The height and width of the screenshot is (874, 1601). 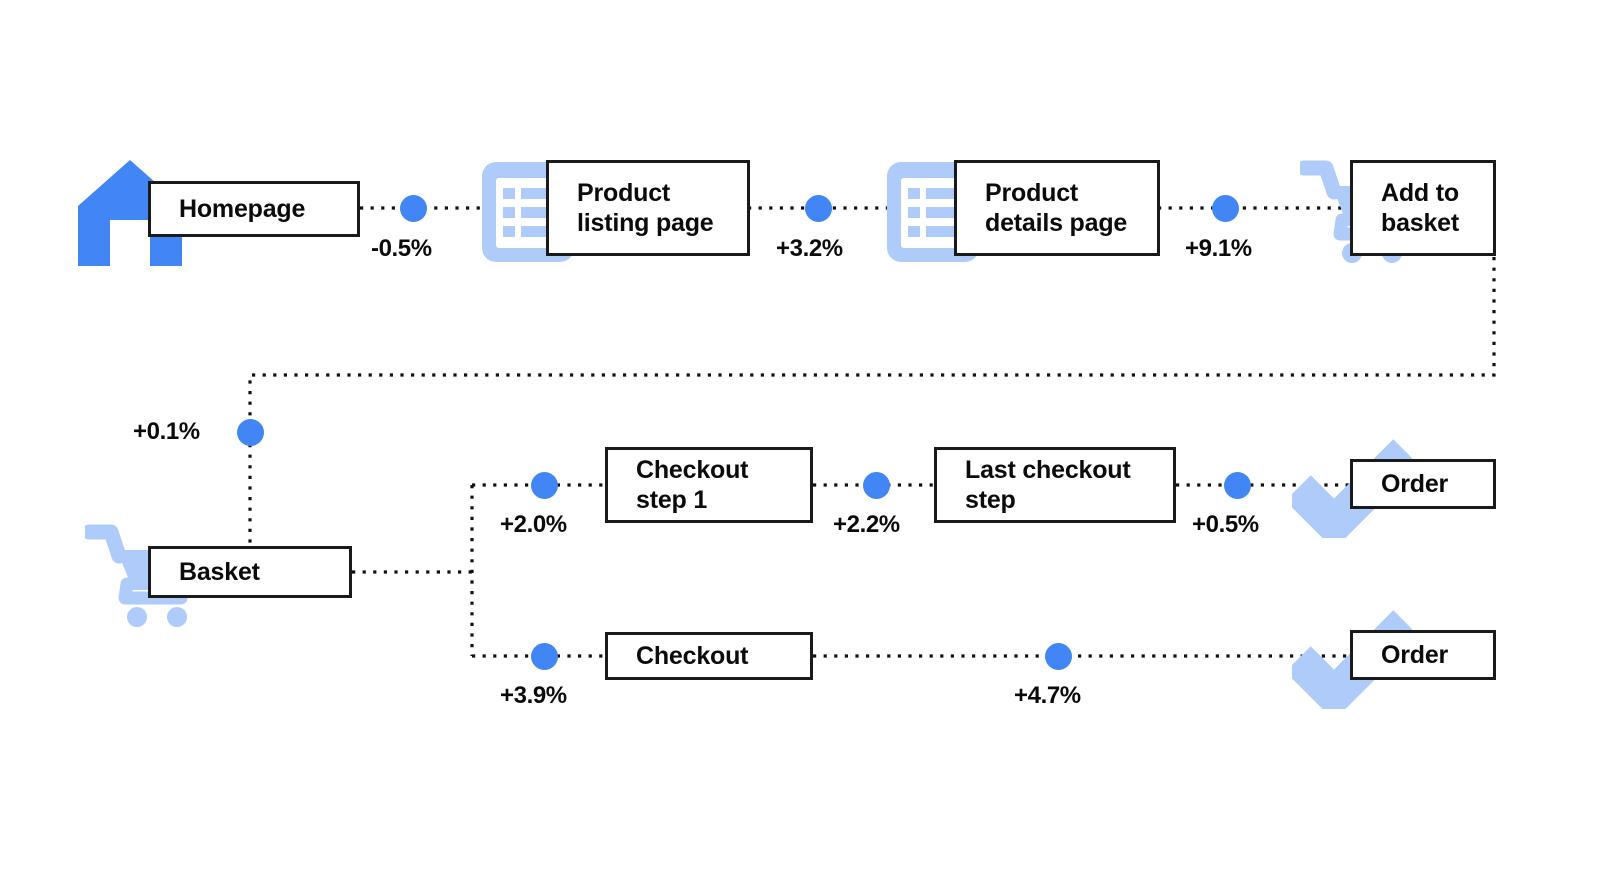 I want to click on node-homepage: Homepage, so click(x=254, y=209).